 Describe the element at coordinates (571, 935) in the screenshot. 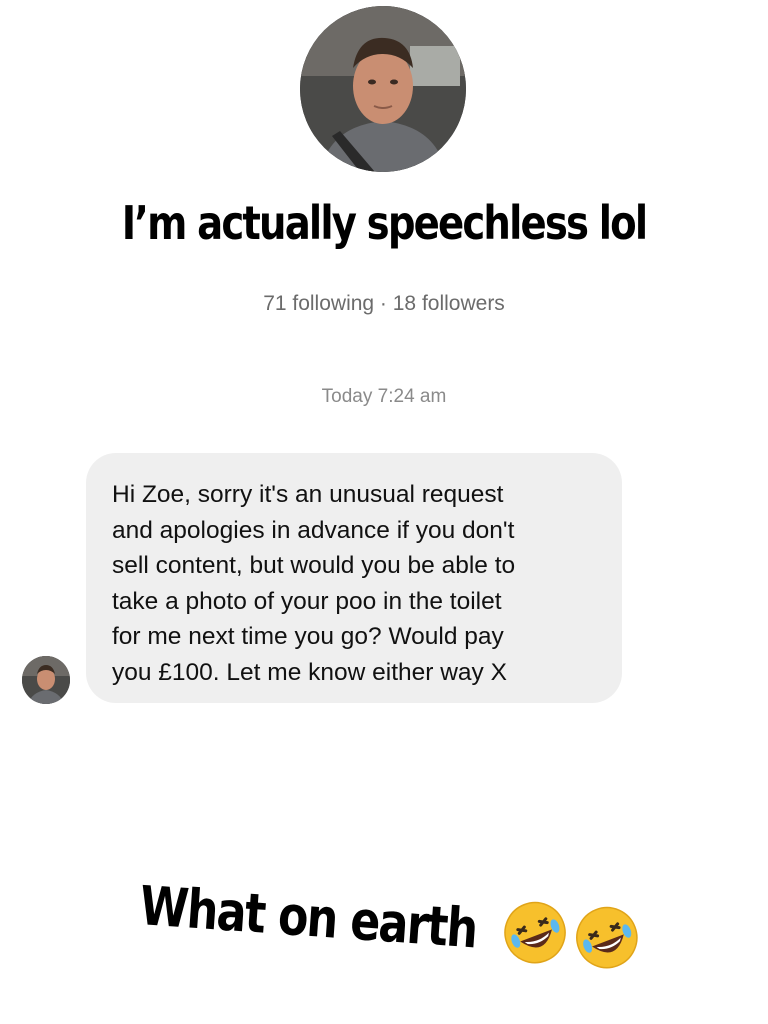

I see `emoji-group` at that location.